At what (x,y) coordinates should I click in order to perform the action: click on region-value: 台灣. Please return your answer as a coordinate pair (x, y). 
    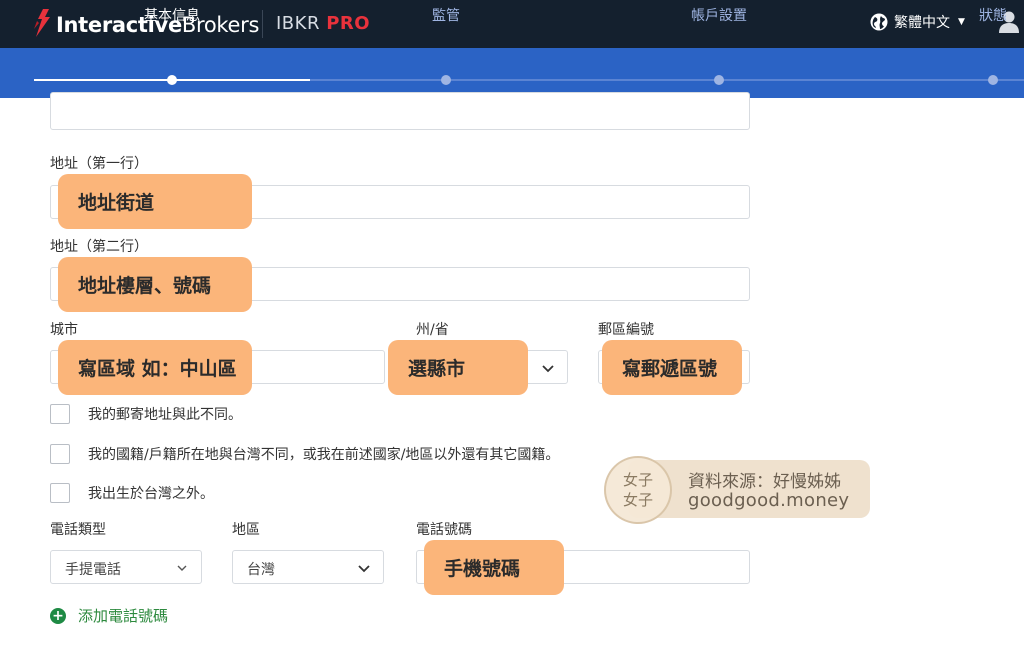
    Looking at the image, I should click on (261, 570).